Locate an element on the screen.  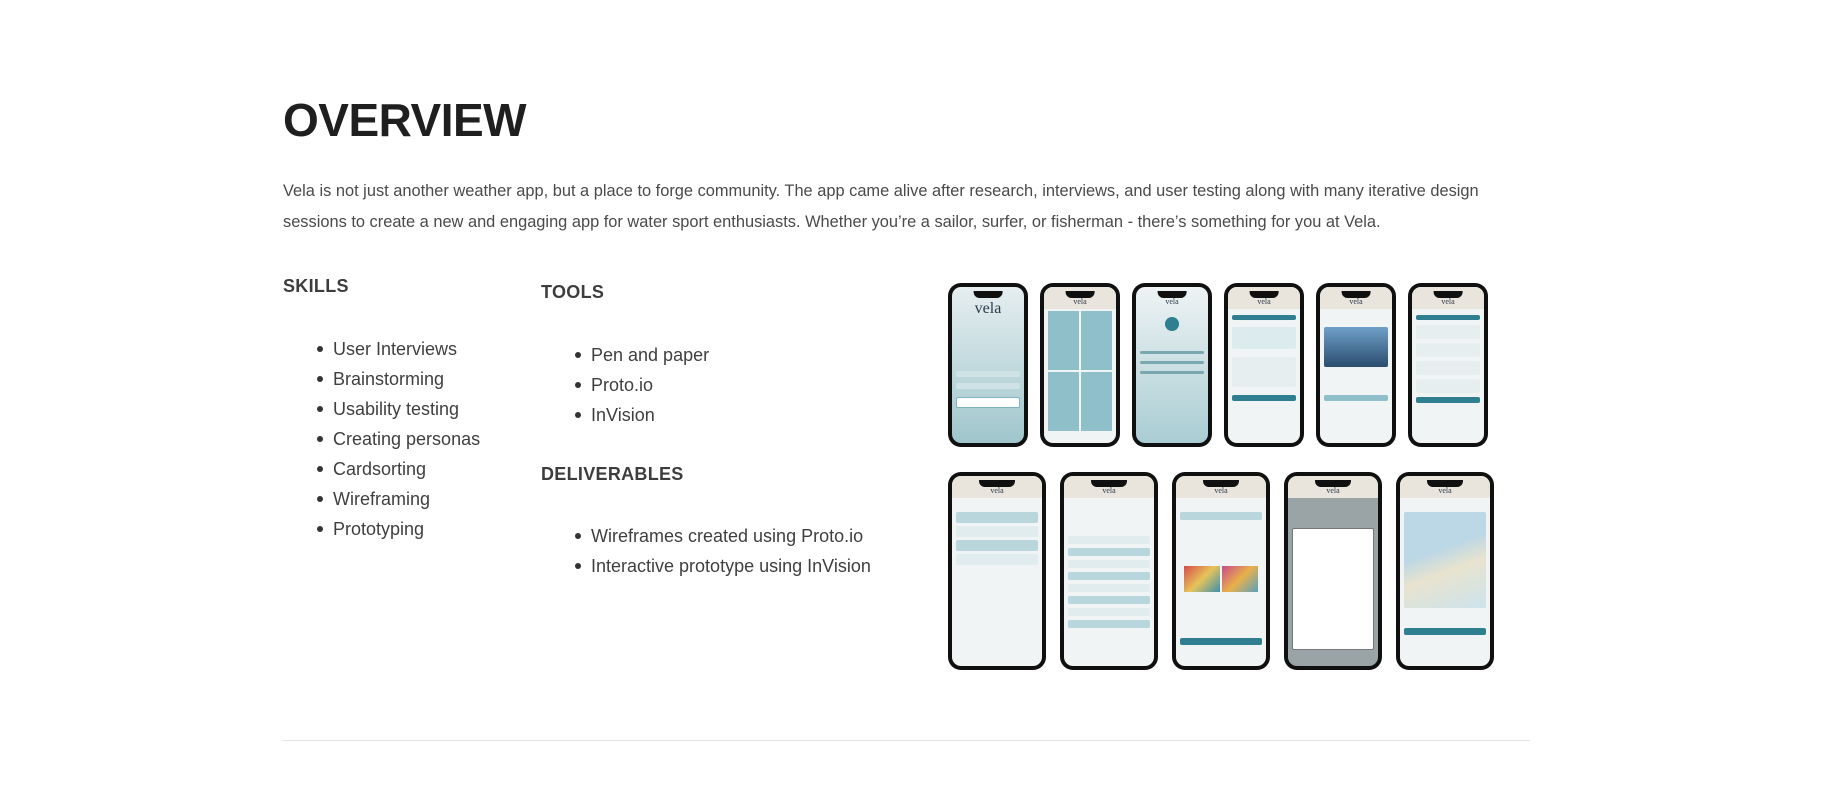
deliverables-heading: DELIVERABLES is located at coordinates (612, 474).